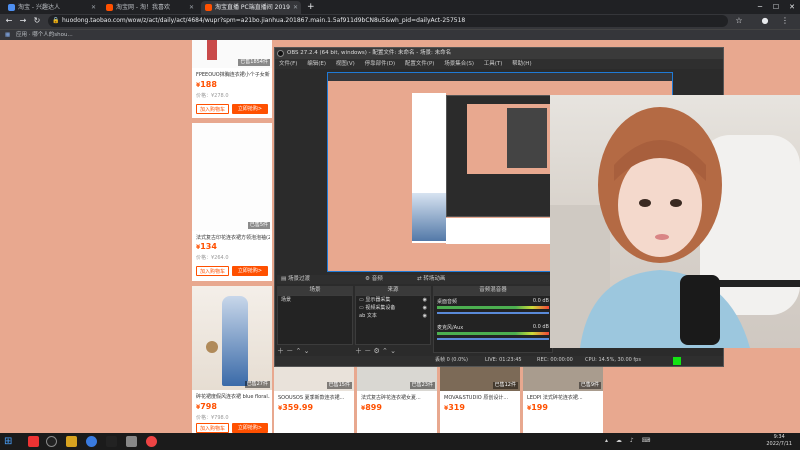 Image resolution: width=800 pixels, height=450 pixels. I want to click on menu-edit: 编辑(E), so click(316, 64).